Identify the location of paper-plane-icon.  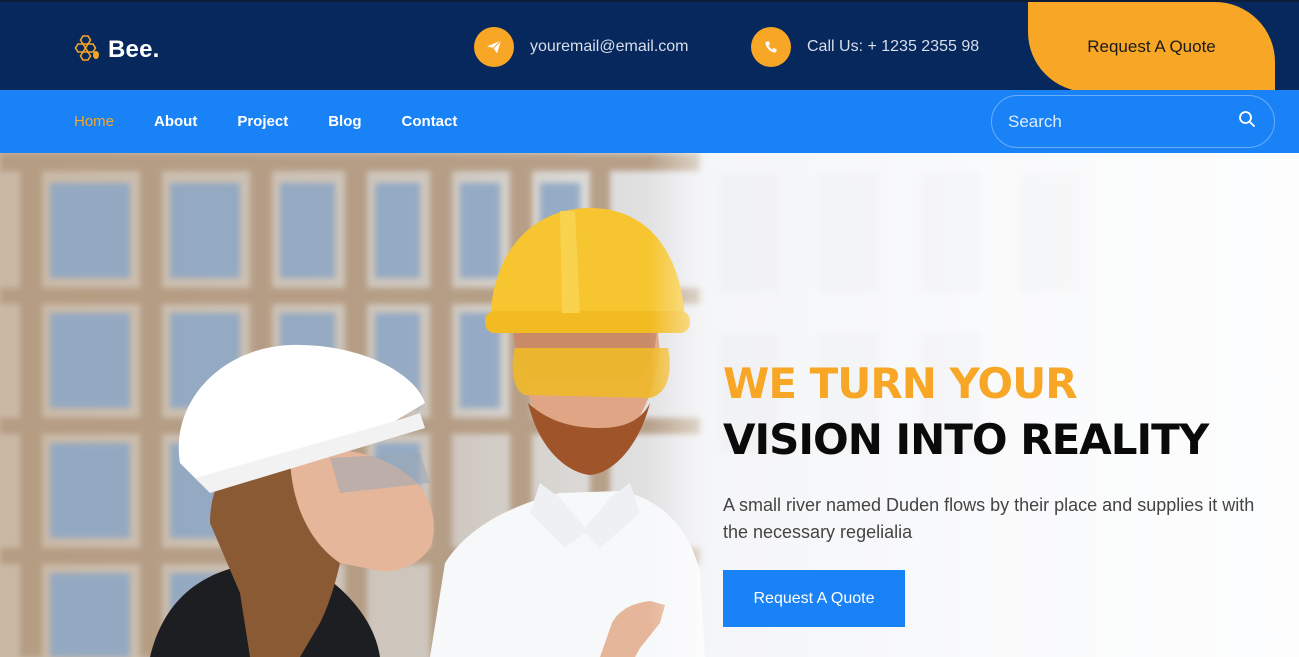
(494, 47).